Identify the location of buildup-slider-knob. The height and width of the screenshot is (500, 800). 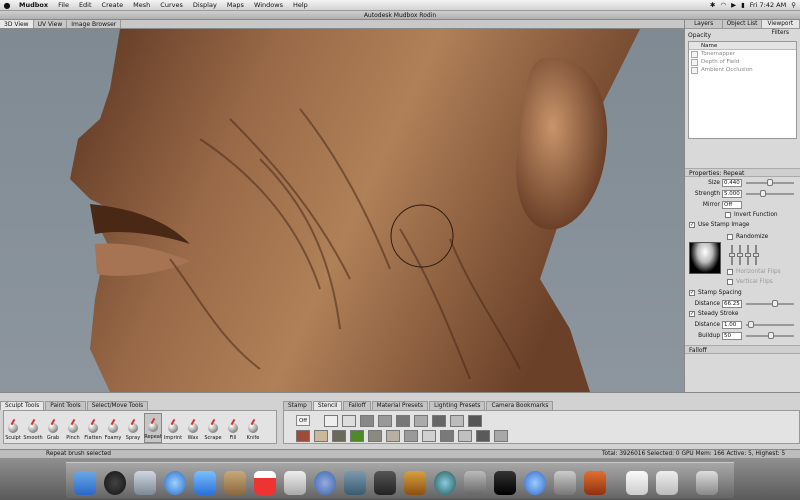
(770, 335).